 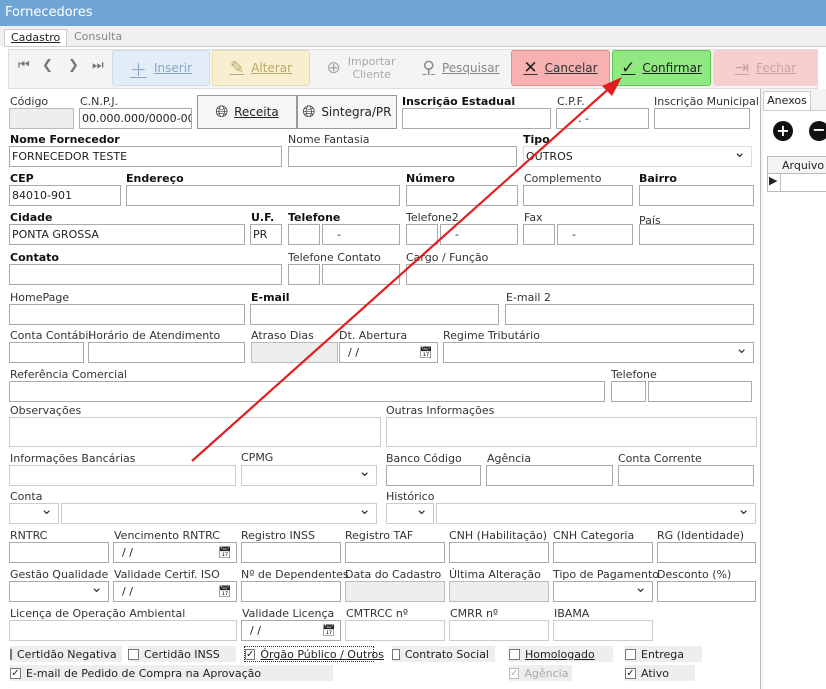 I want to click on confirmar-button: ✓ Confirmar, so click(x=661, y=68).